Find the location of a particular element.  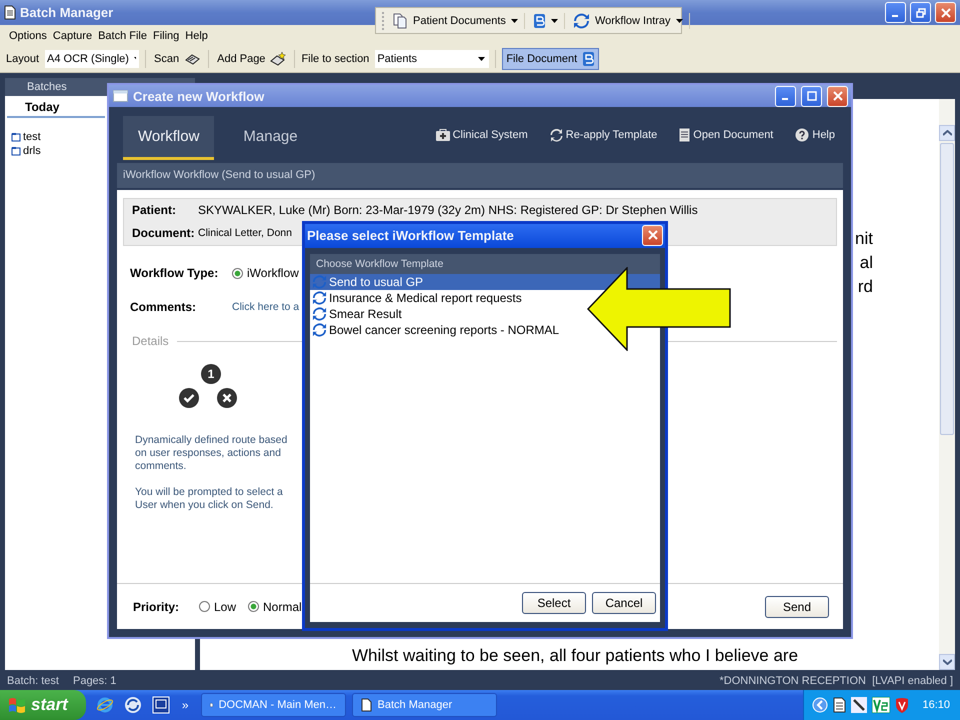

toolbar-link: Re-apply Template is located at coordinates (604, 135).